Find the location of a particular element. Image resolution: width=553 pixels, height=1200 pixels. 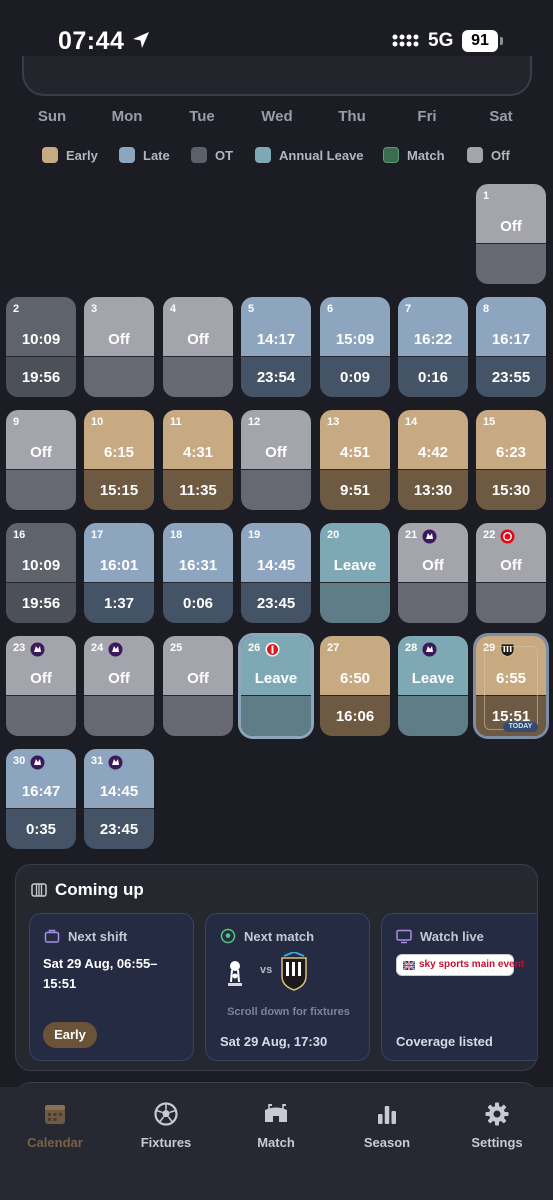

shift-end: 13:30 is located at coordinates (433, 490).